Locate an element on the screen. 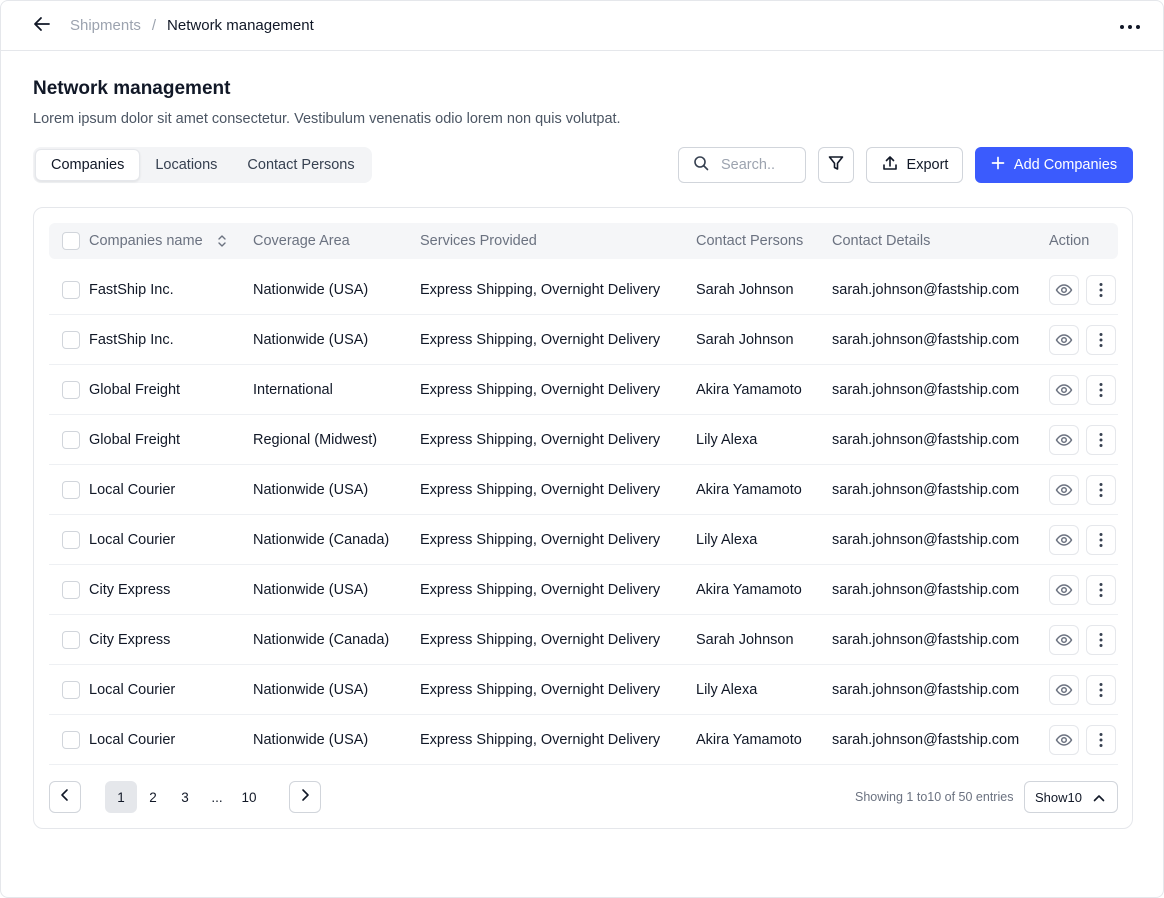  arrow-left-icon is located at coordinates (42, 26).